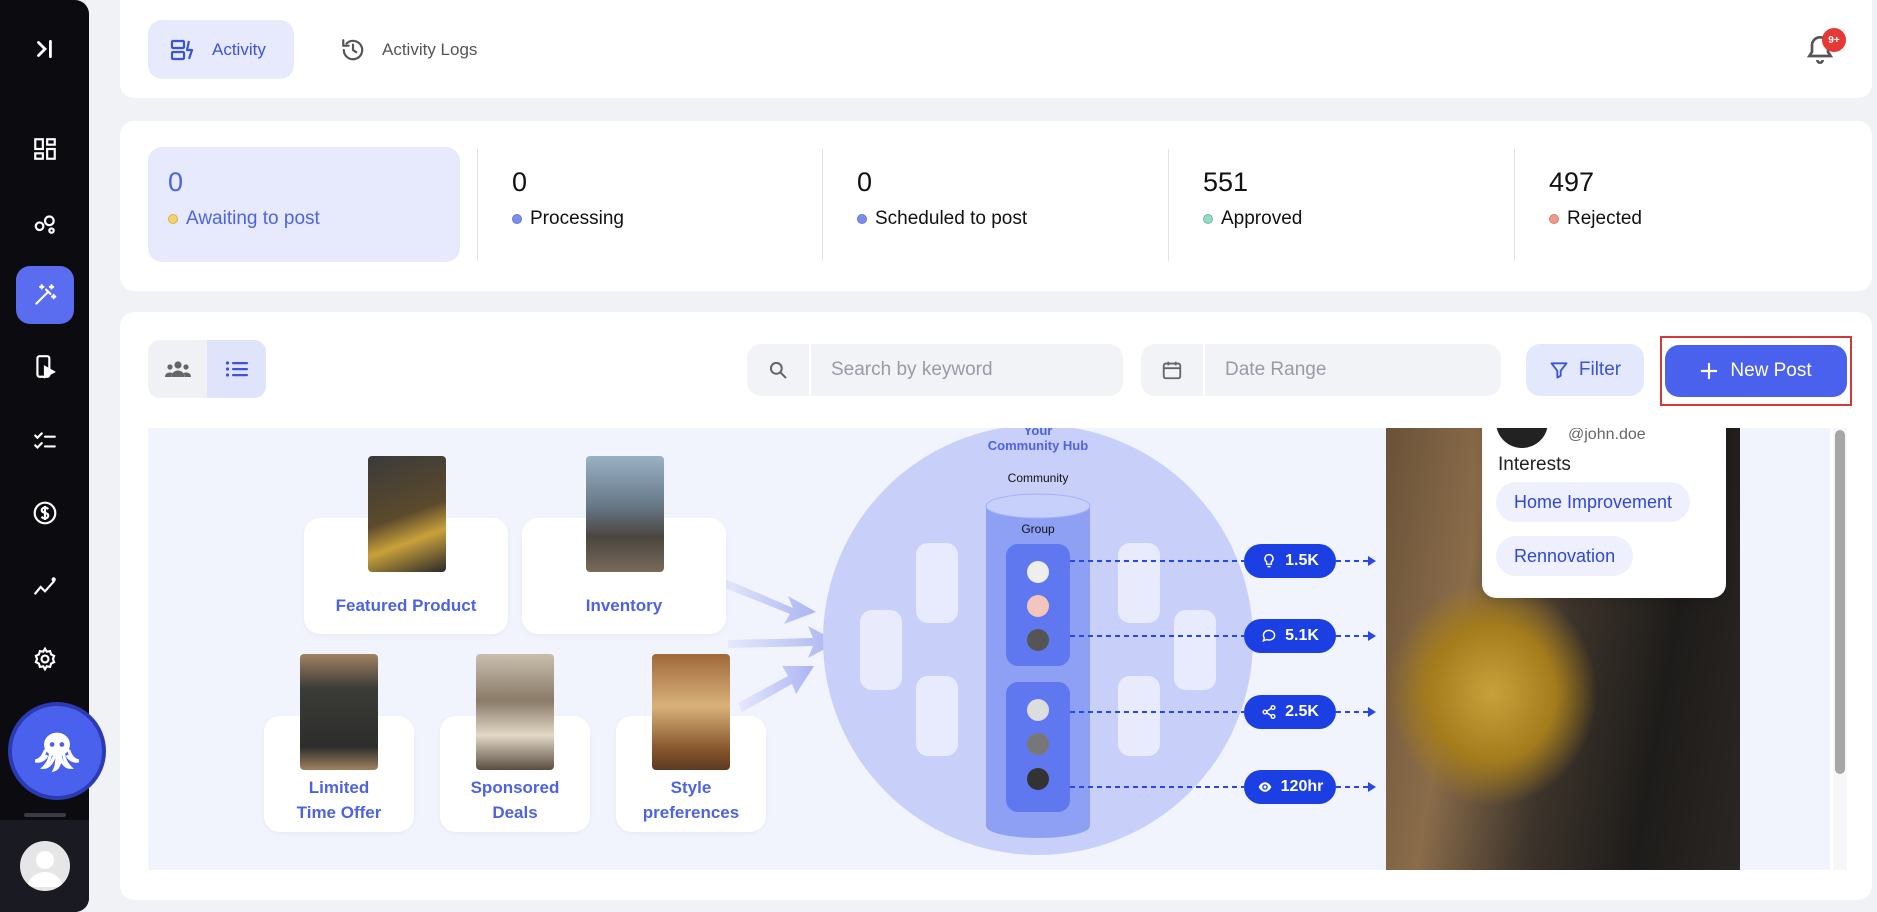  I want to click on metric-comments-pill: 5.1K, so click(1290, 636).